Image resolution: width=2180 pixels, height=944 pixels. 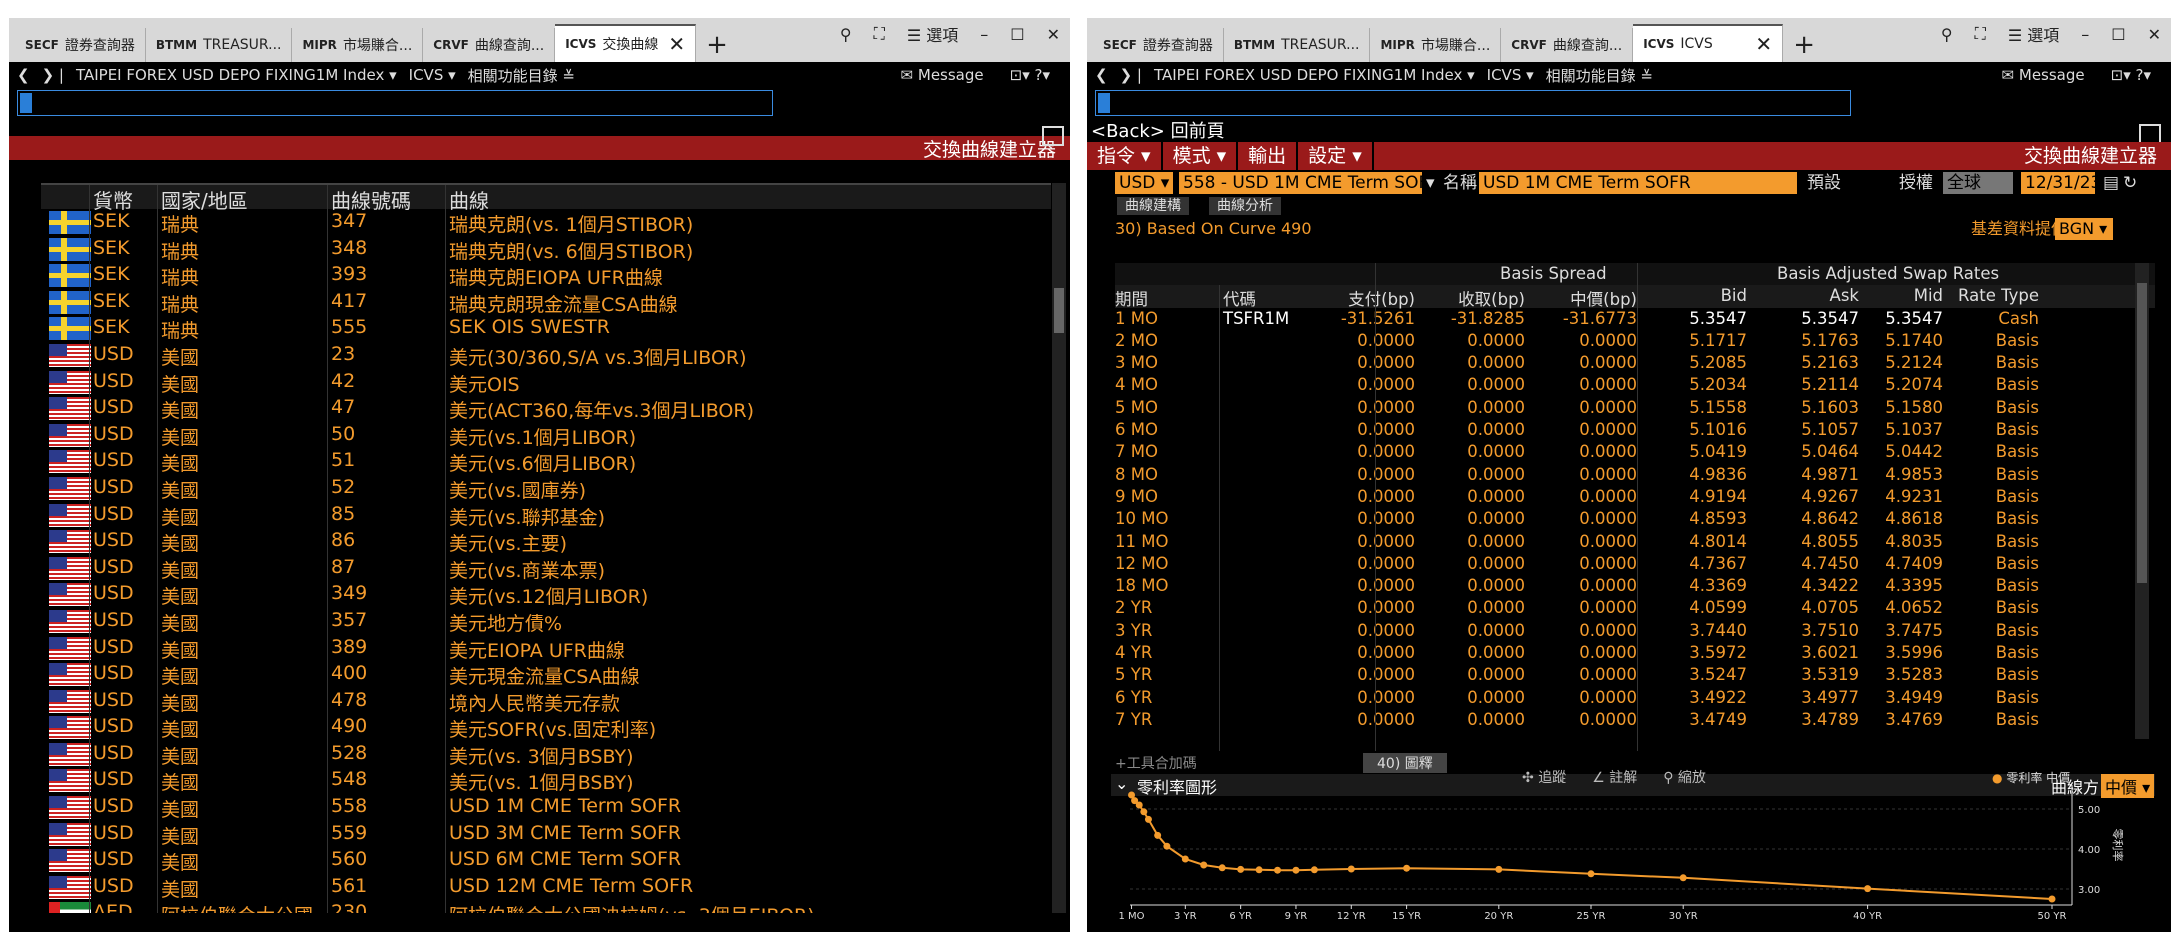 I want to click on table-row: SEK 瑞典 393 瑞典克朗EIOPA UFR曲線, so click(x=546, y=275).